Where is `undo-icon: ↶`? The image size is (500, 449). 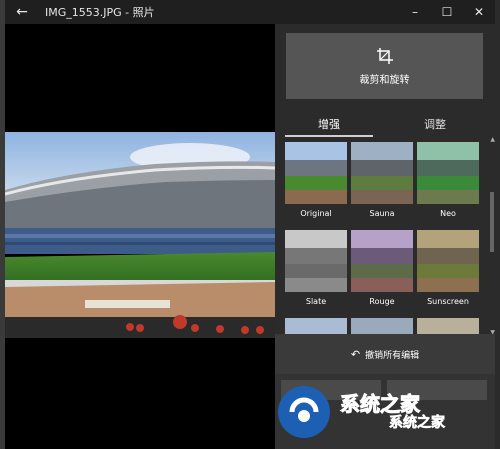
undo-icon: ↶ is located at coordinates (355, 354).